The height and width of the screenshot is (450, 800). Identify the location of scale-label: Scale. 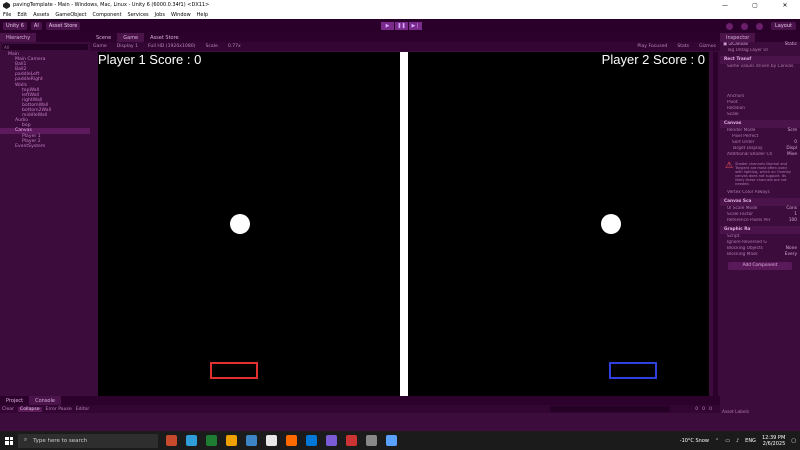
(211, 46).